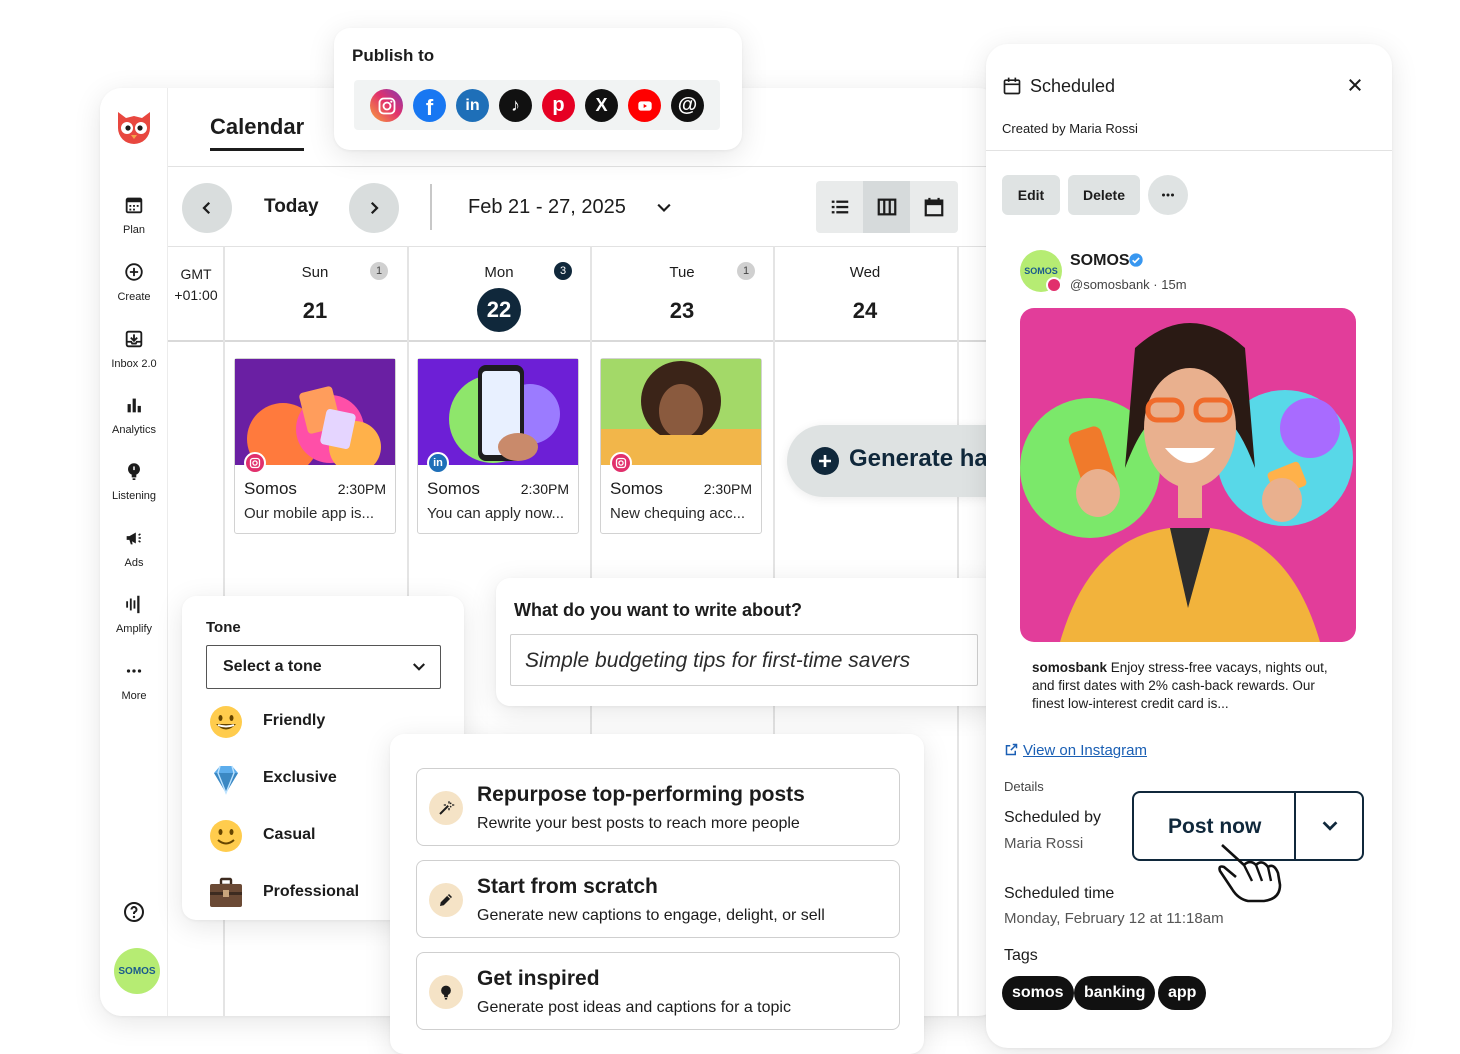  What do you see at coordinates (323, 667) in the screenshot?
I see `tone-select: Select a tone` at bounding box center [323, 667].